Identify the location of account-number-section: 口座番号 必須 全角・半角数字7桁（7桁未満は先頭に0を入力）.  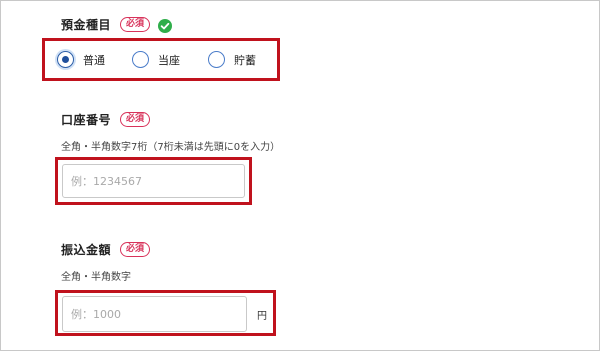
(170, 132).